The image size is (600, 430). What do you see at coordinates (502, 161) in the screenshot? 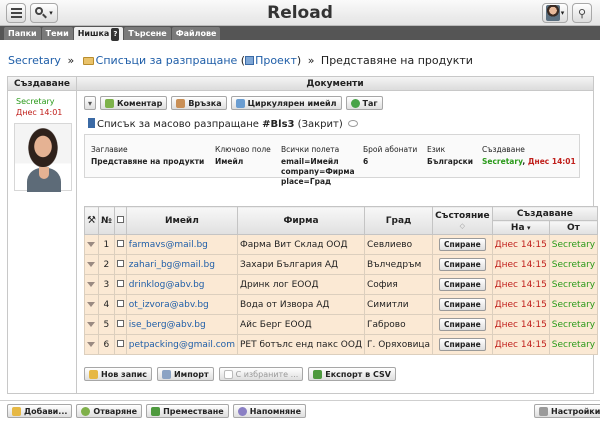
I see `info-created-user: Secretary` at bounding box center [502, 161].